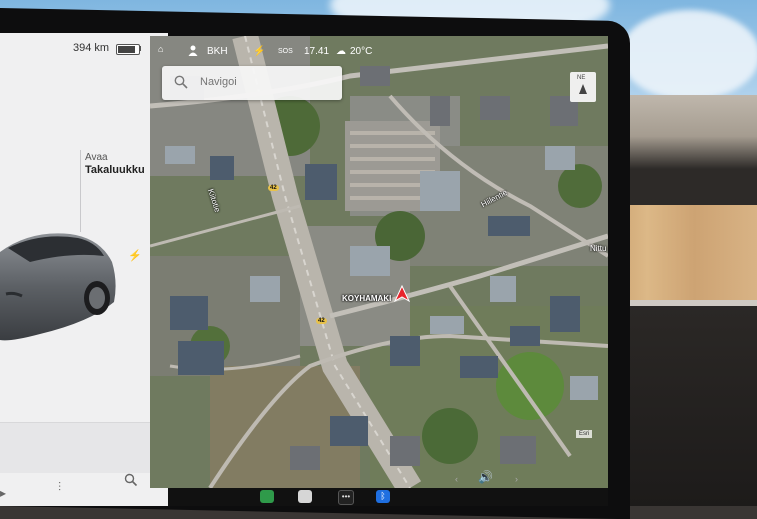 The height and width of the screenshot is (519, 757). Describe the element at coordinates (581, 78) in the screenshot. I see `compass-heading: NE` at that location.